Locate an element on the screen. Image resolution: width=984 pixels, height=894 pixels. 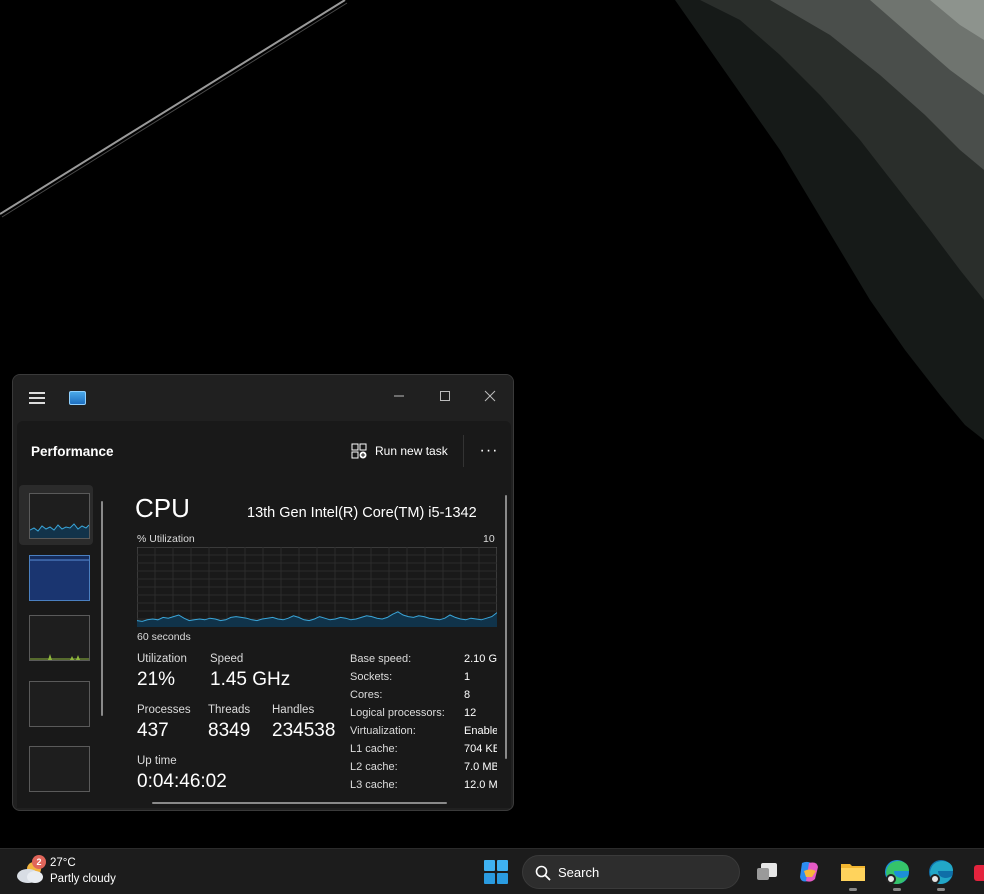
weather-temperature: 27°C is located at coordinates (63, 863).